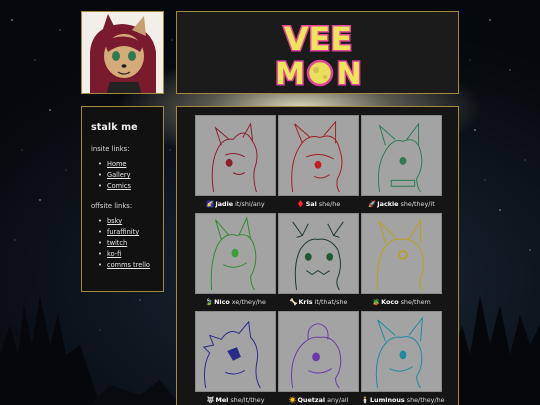  I want to click on logo-line1: VEE, so click(318, 39).